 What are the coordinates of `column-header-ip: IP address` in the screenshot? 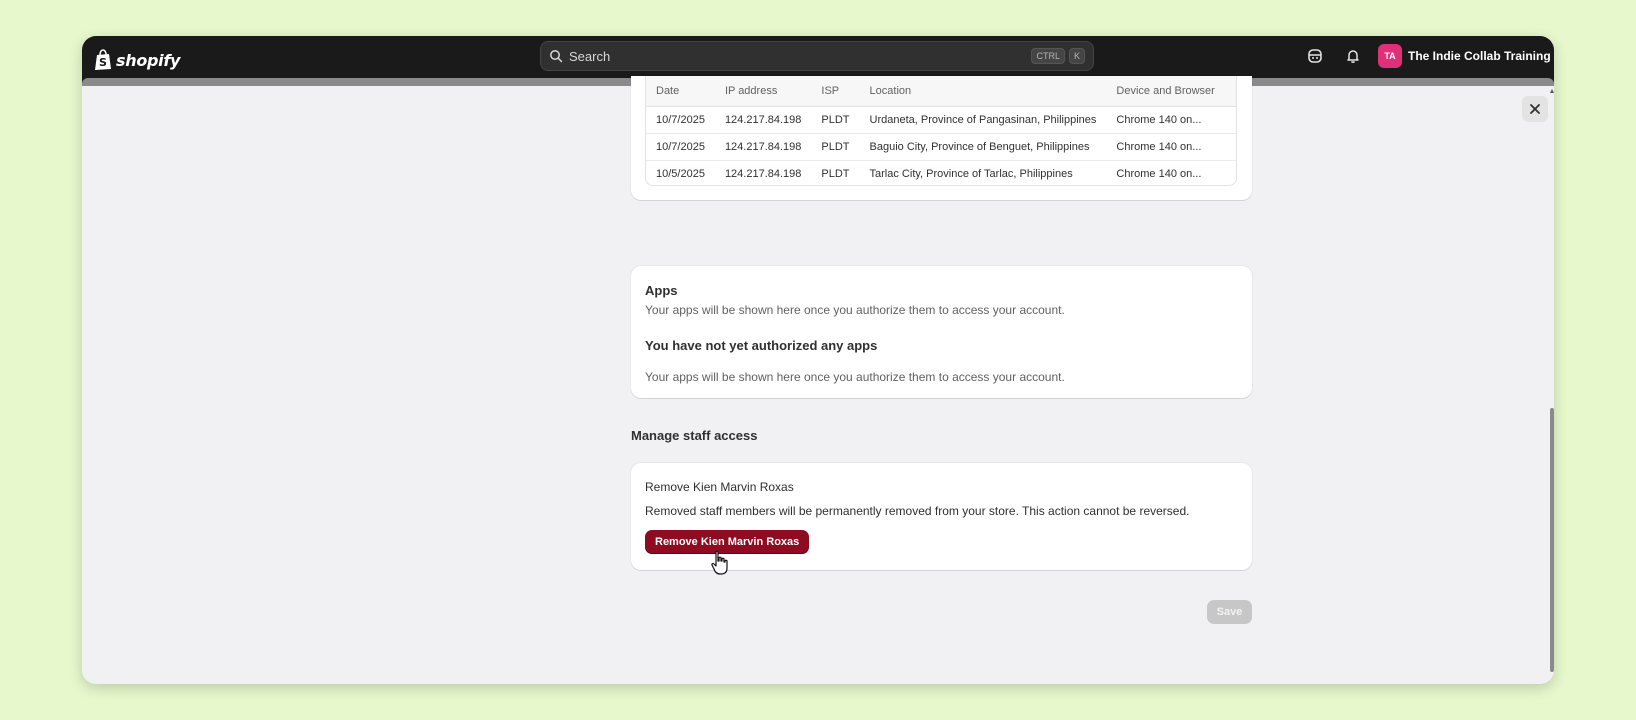 It's located at (763, 91).